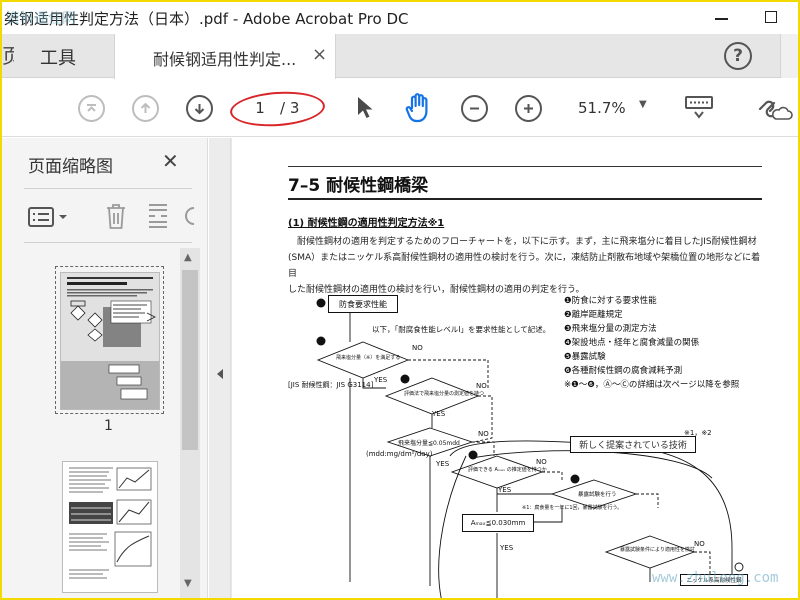 Image resolution: width=800 pixels, height=600 pixels. What do you see at coordinates (108, 426) in the screenshot?
I see `thumbnail-page-label: 1` at bounding box center [108, 426].